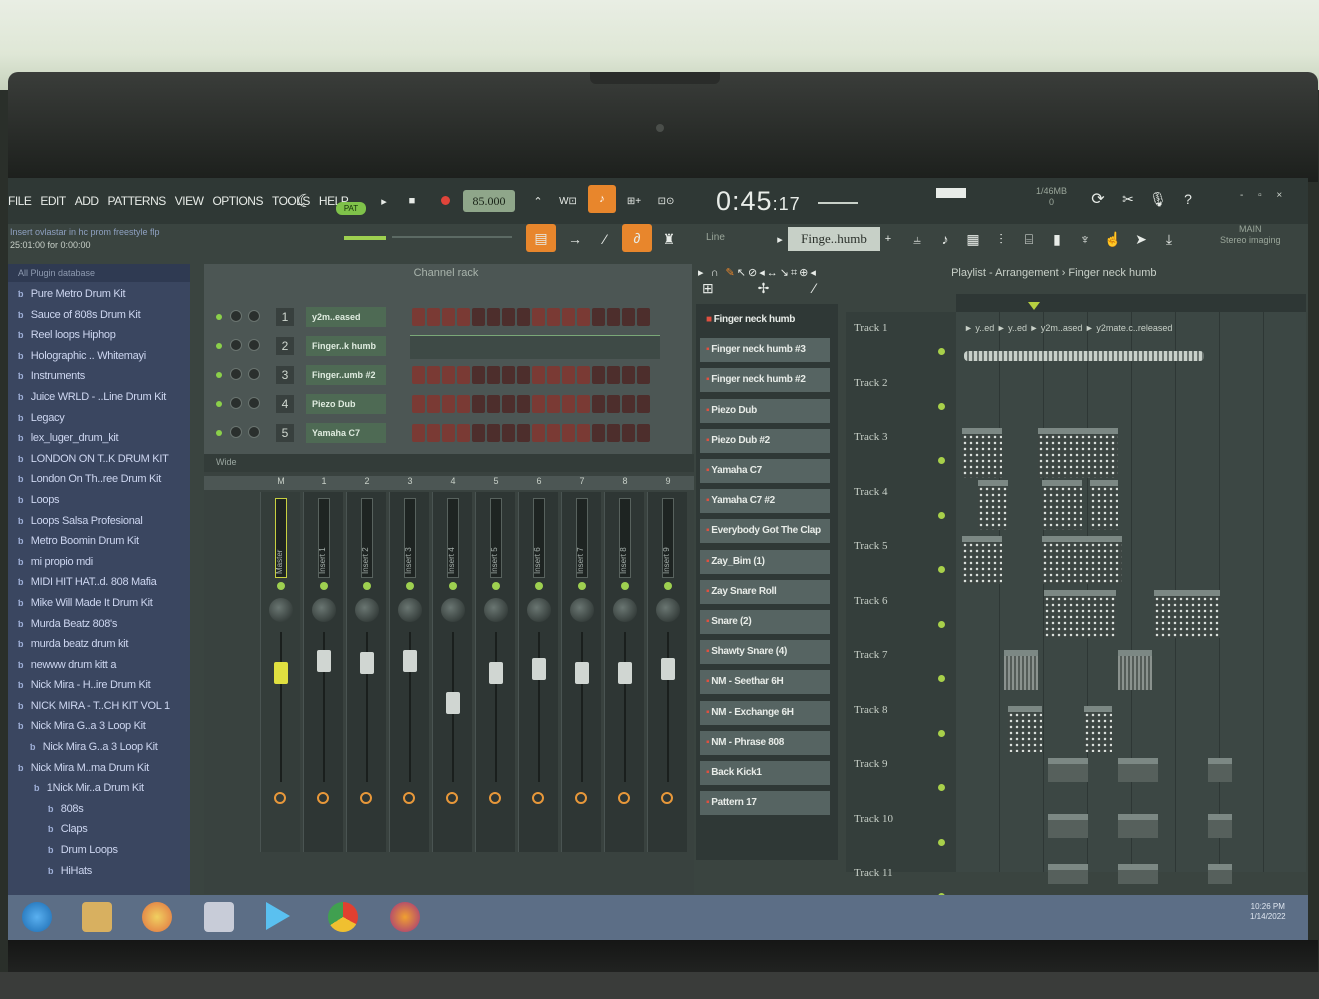  Describe the element at coordinates (765, 773) in the screenshot. I see `pattern-item: ▪ Back Kick1` at that location.